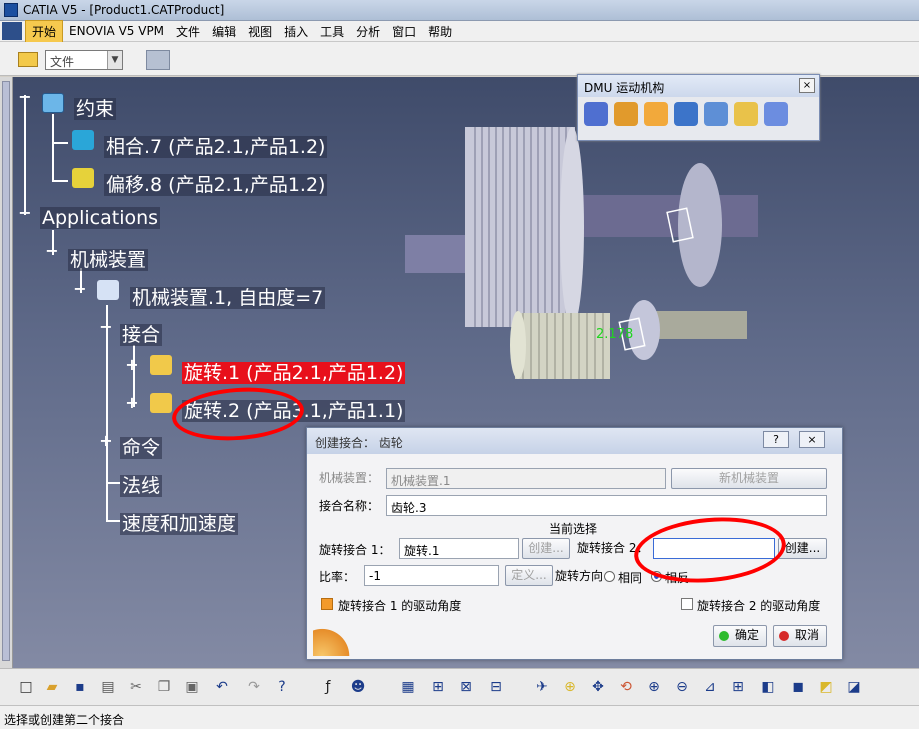 The width and height of the screenshot is (919, 729). Describe the element at coordinates (158, 60) in the screenshot. I see `product-structure-icon` at that location.